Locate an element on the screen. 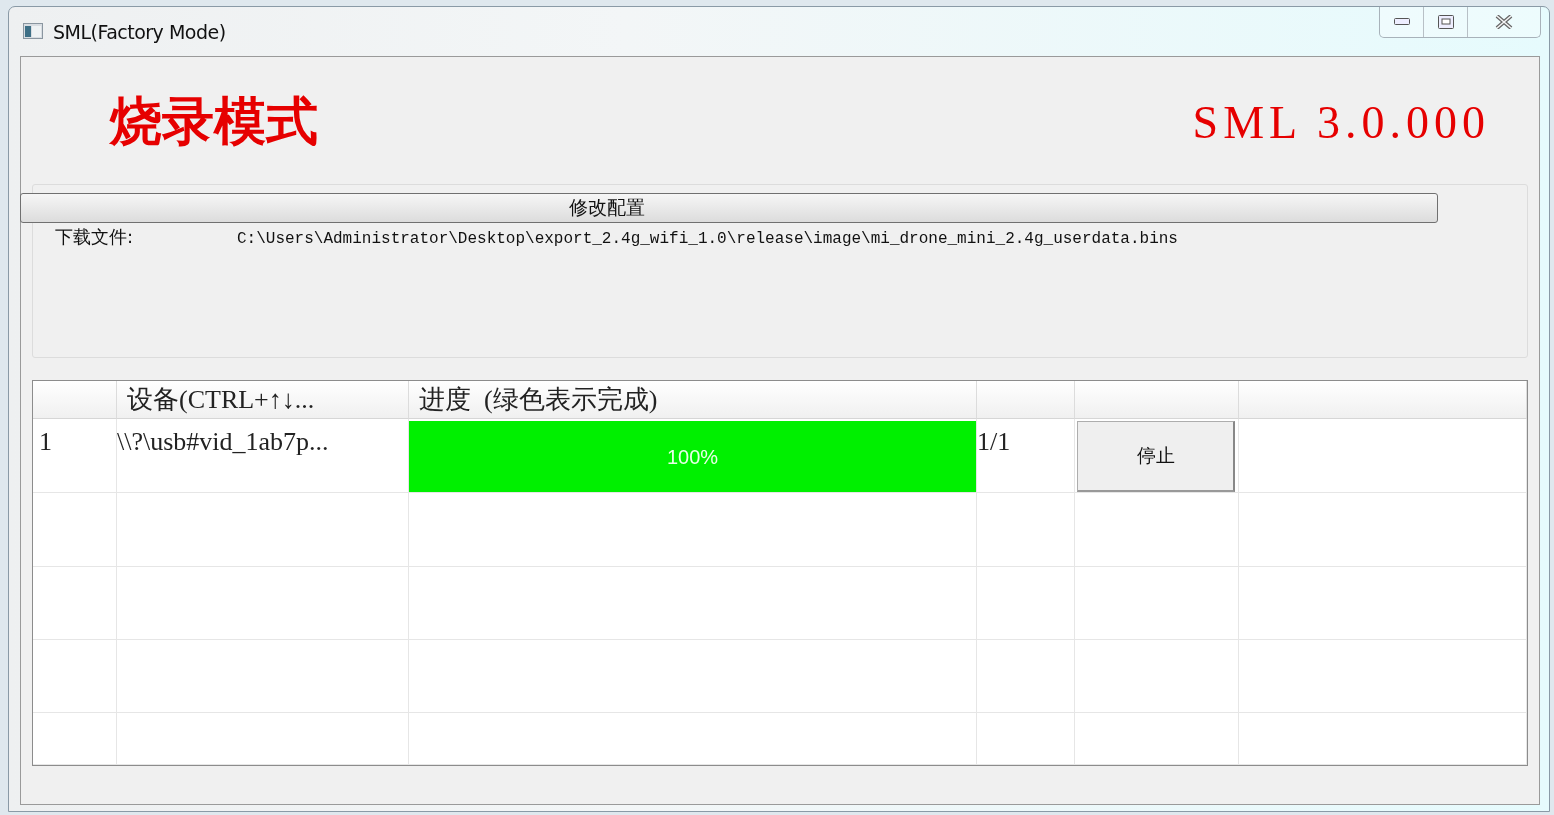  table-cell: 1 is located at coordinates (75, 456).